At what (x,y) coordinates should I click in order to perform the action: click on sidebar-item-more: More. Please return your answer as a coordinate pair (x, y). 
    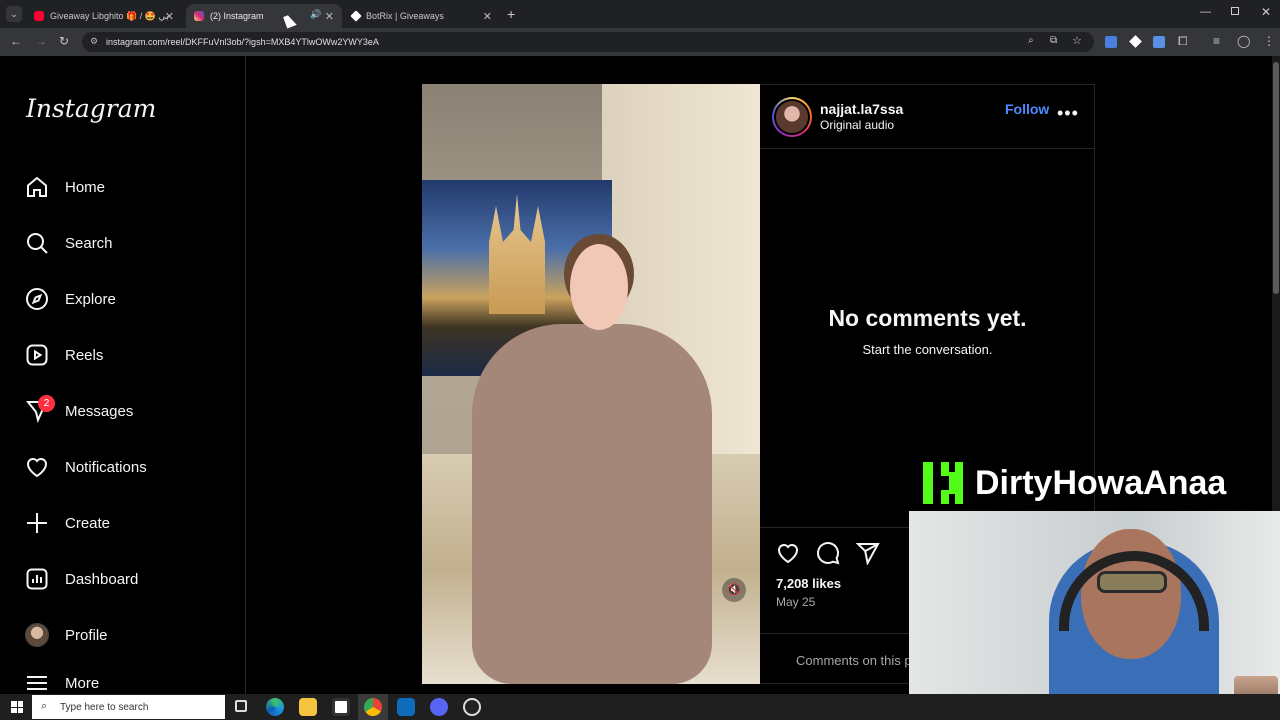
    Looking at the image, I should click on (62, 682).